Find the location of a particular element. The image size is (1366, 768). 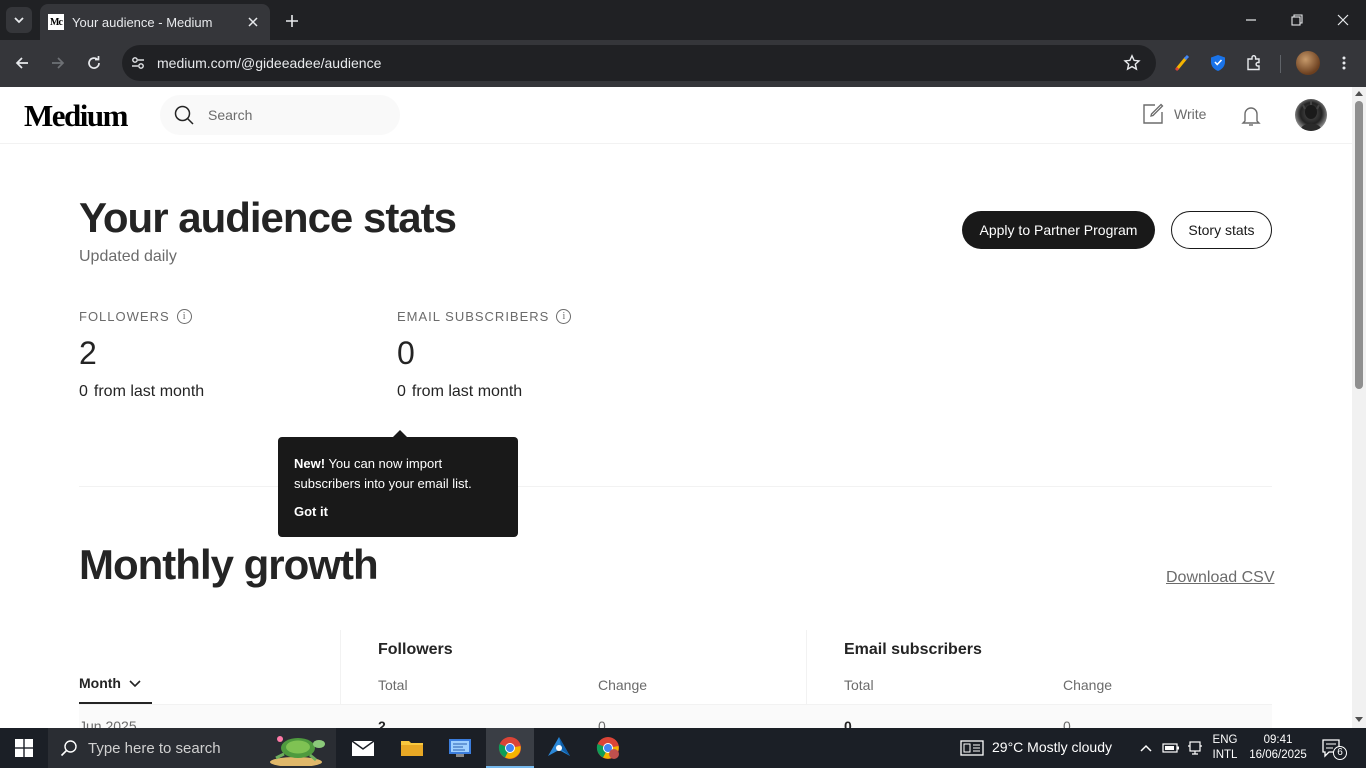

reload-icon is located at coordinates (94, 62).